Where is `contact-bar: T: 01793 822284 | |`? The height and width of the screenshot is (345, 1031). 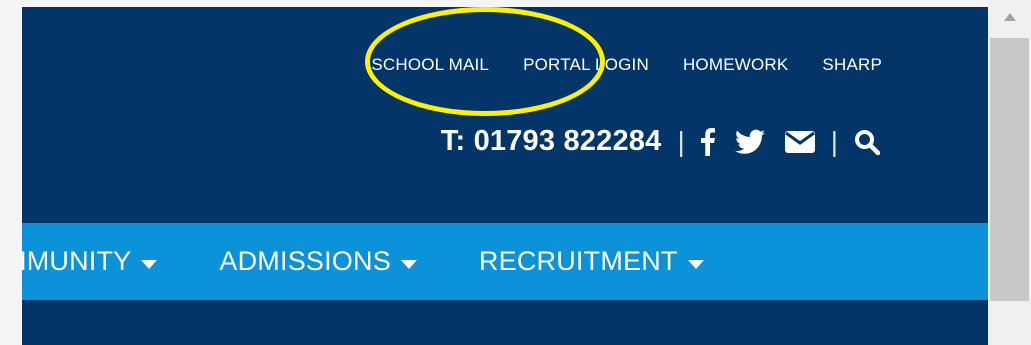
contact-bar: T: 01793 822284 | | is located at coordinates (660, 141).